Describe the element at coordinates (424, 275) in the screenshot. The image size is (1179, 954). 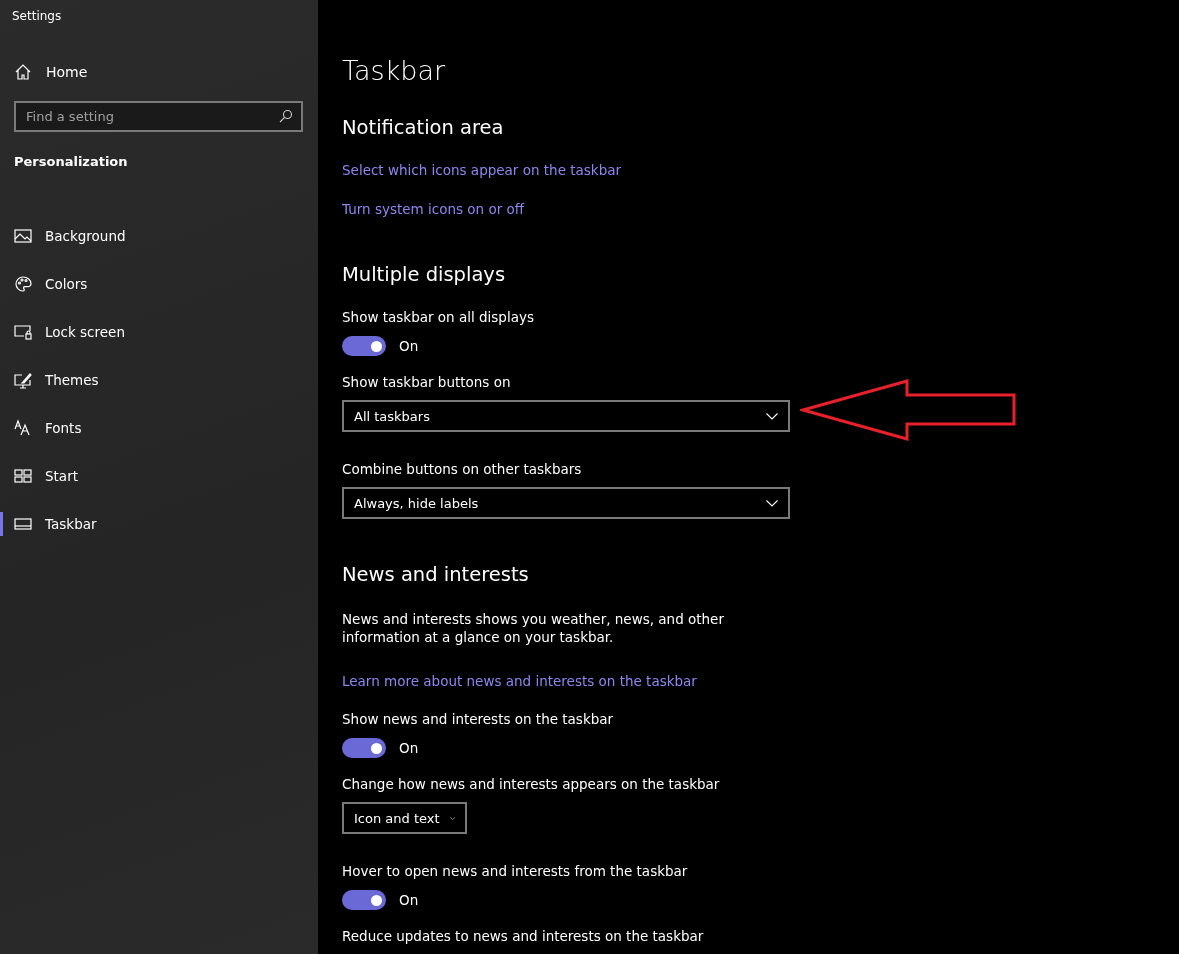
I see `section-heading: Multiple displays` at that location.